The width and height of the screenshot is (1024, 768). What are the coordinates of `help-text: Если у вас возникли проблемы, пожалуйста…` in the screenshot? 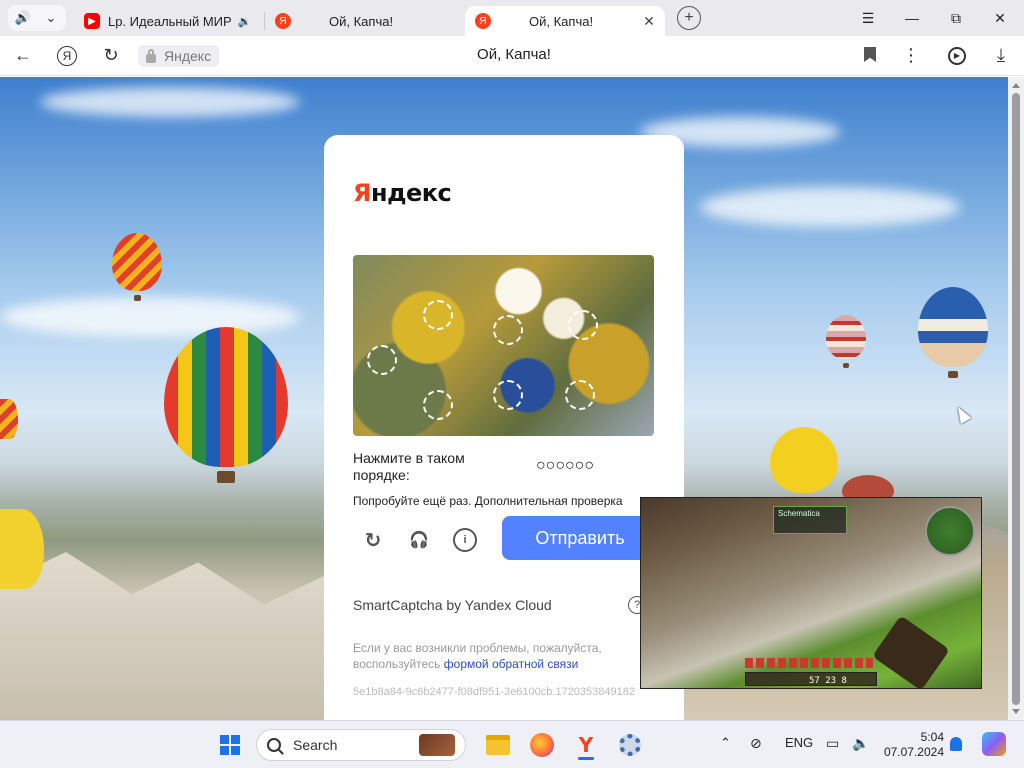 It's located at (477, 656).